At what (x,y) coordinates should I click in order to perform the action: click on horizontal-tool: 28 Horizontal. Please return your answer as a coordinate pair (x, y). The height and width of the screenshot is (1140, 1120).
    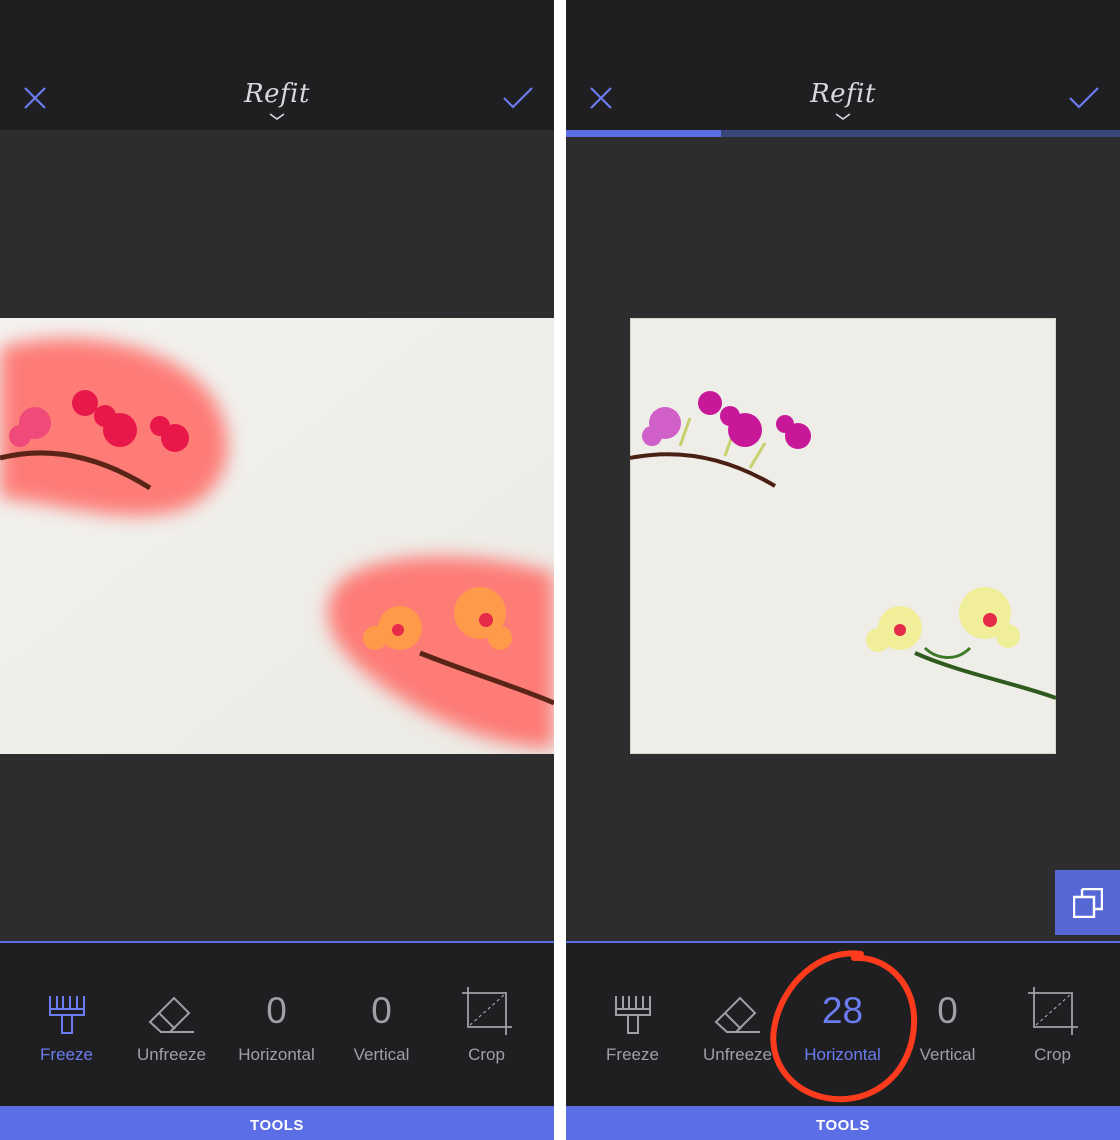
    Looking at the image, I should click on (842, 1028).